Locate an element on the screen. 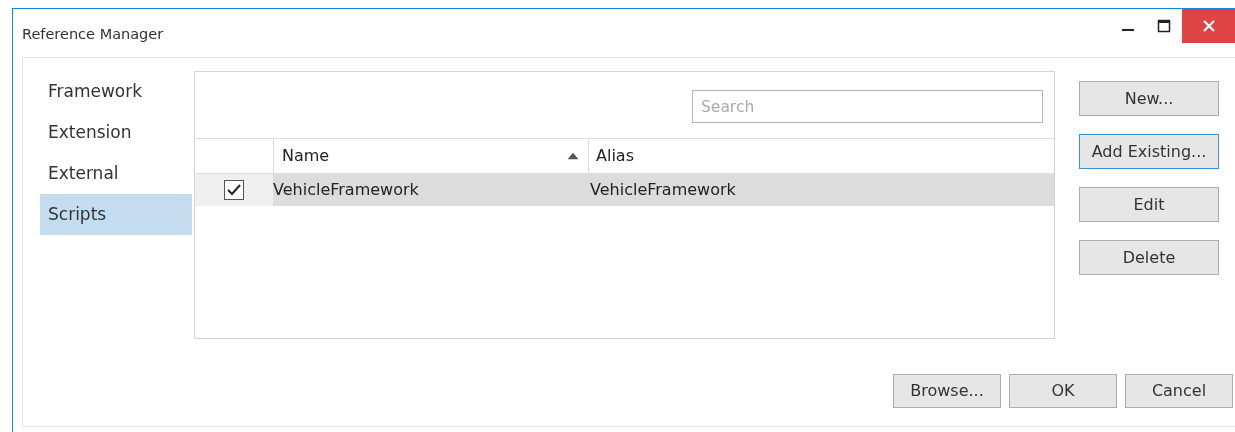 The width and height of the screenshot is (1235, 432). minimize-icon is located at coordinates (1128, 30).